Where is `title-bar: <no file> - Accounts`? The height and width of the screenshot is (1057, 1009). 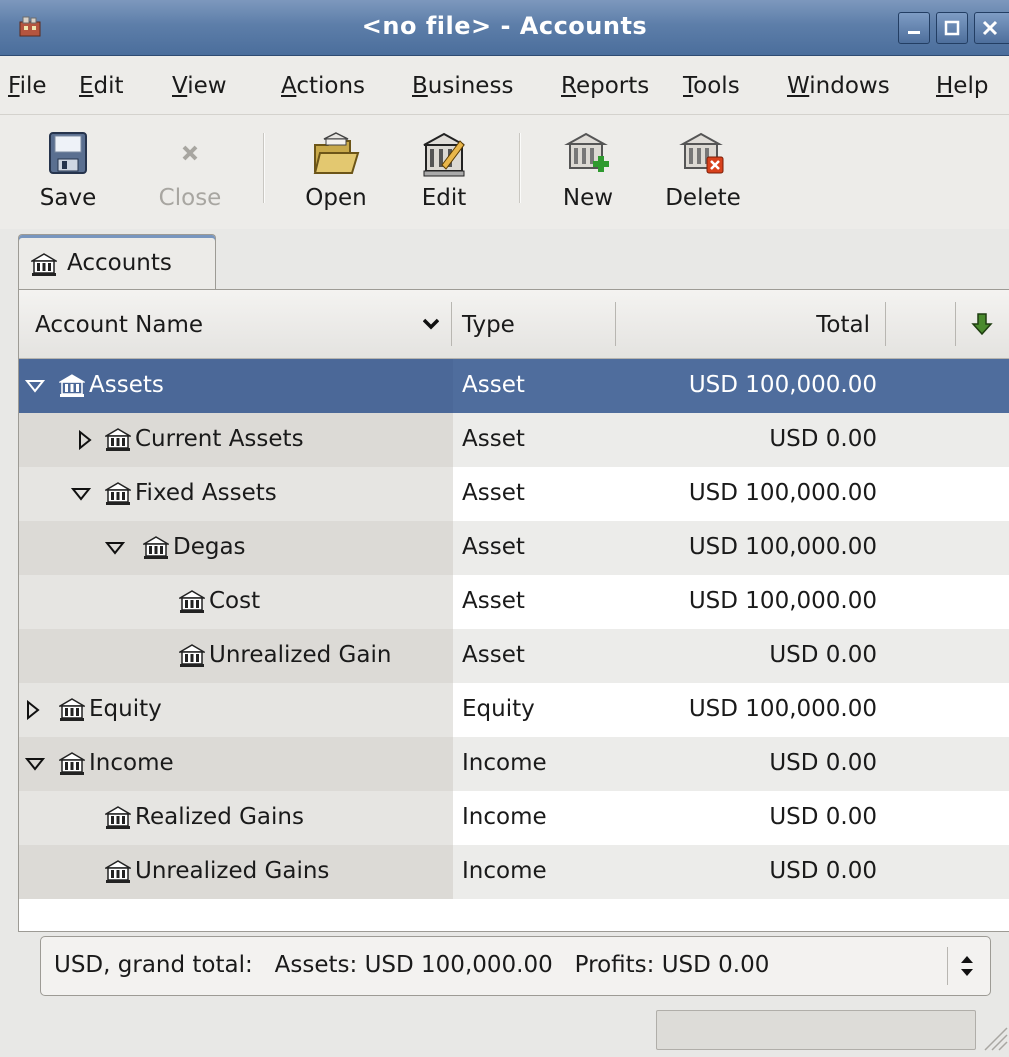 title-bar: <no file> - Accounts is located at coordinates (504, 28).